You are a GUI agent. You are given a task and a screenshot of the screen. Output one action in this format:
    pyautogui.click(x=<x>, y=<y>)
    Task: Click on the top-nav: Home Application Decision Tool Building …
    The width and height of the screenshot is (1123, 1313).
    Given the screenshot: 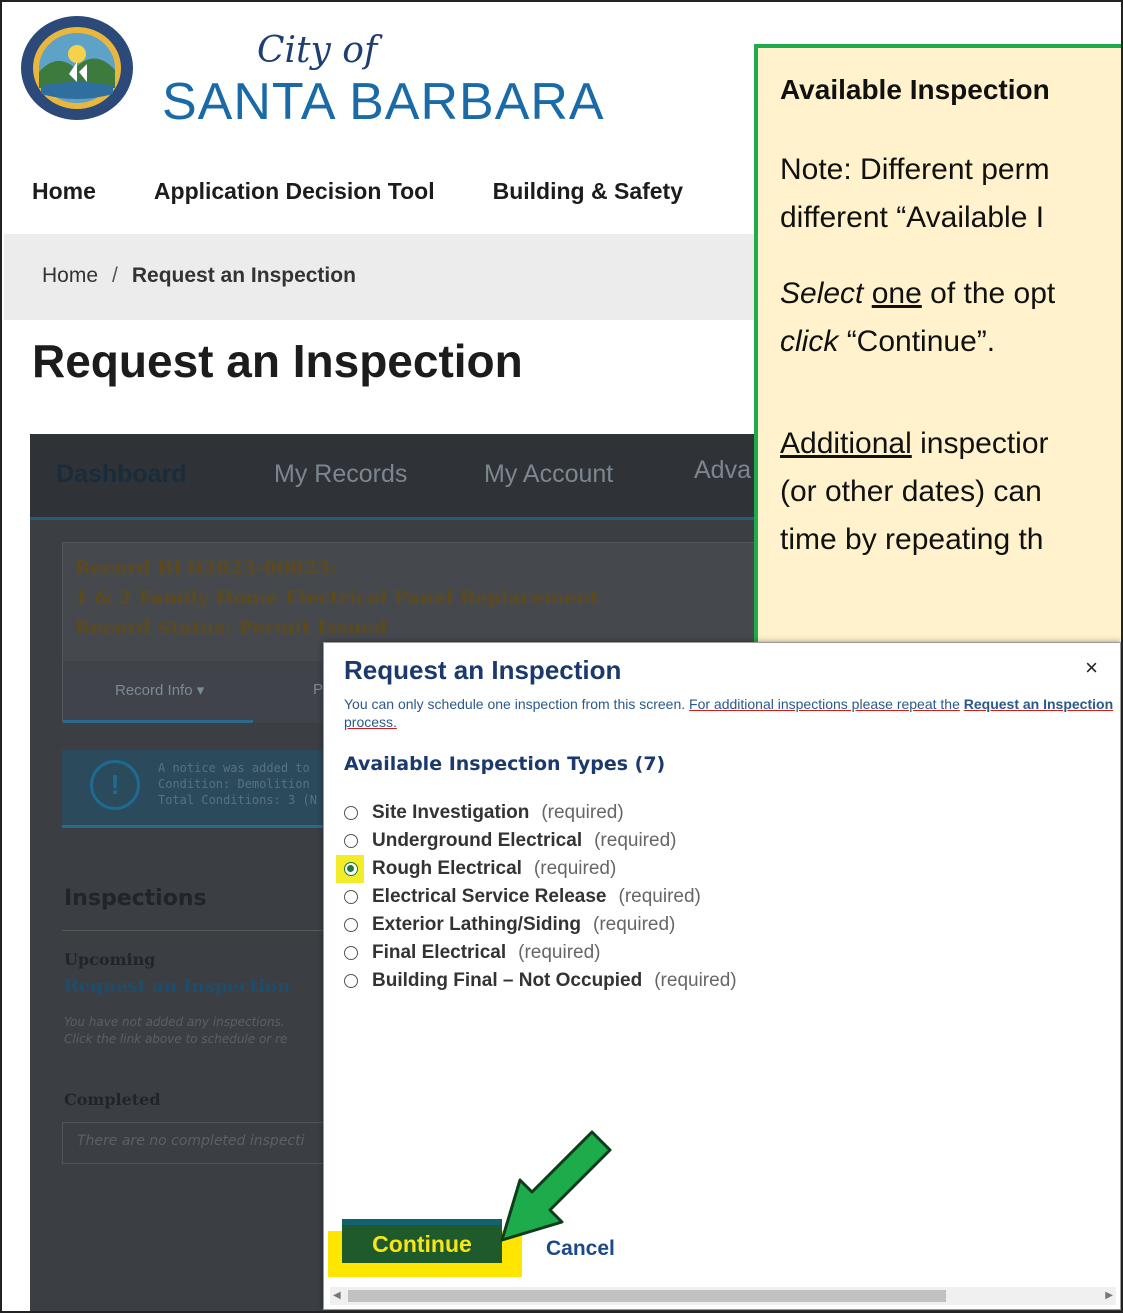 What is the action you would take?
    pyautogui.click(x=357, y=191)
    